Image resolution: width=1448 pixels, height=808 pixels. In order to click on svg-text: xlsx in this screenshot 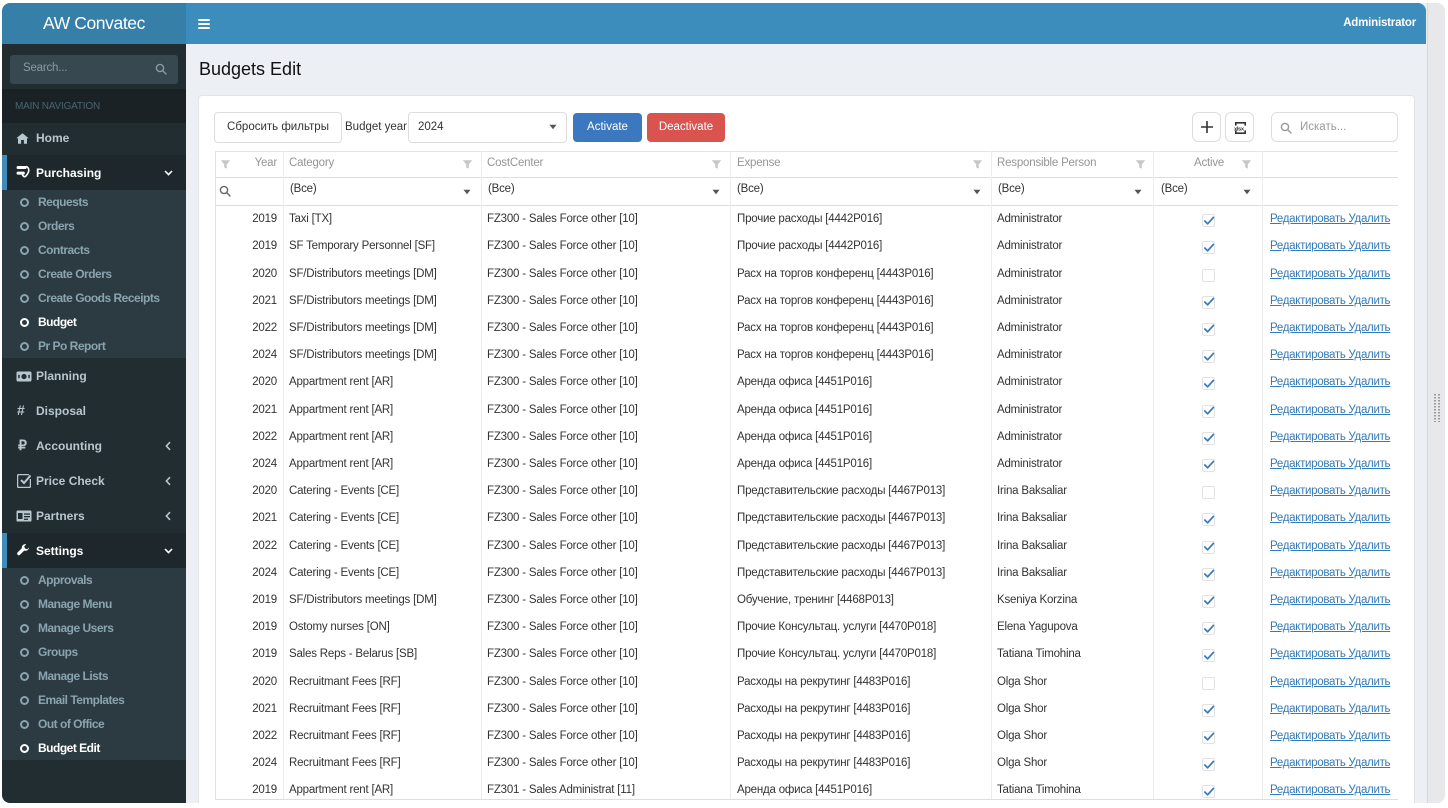, I will do `click(1239, 129)`.